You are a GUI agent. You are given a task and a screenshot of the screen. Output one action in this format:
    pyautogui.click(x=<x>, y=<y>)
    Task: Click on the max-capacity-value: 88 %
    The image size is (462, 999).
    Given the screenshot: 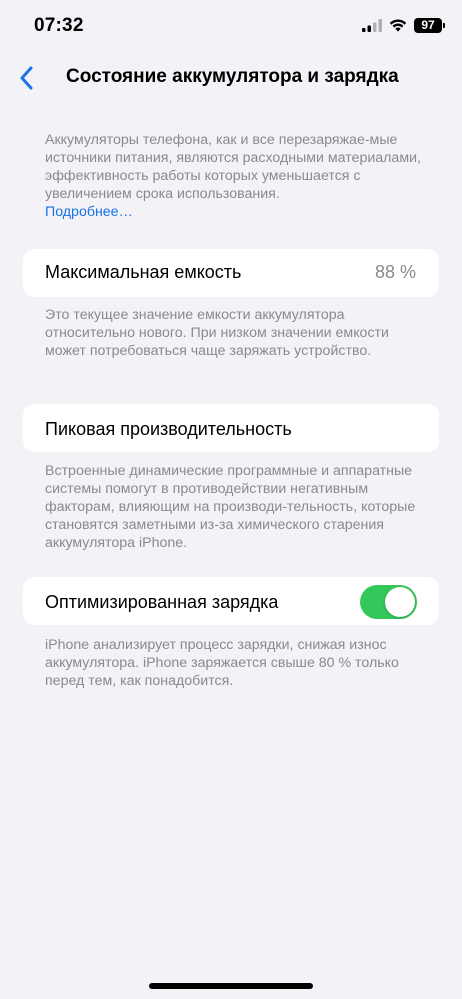 What is the action you would take?
    pyautogui.click(x=395, y=272)
    